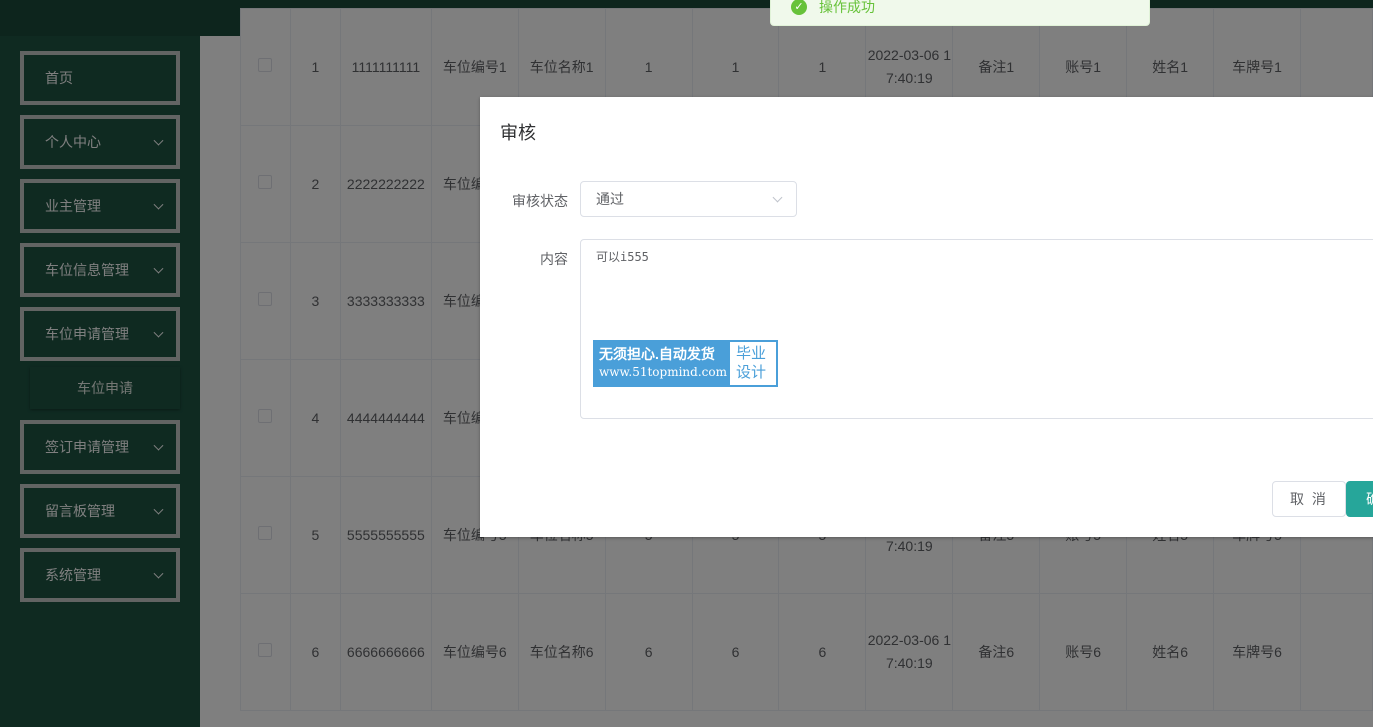 The image size is (1373, 727). I want to click on confirm-button: 确 定, so click(1359, 499).